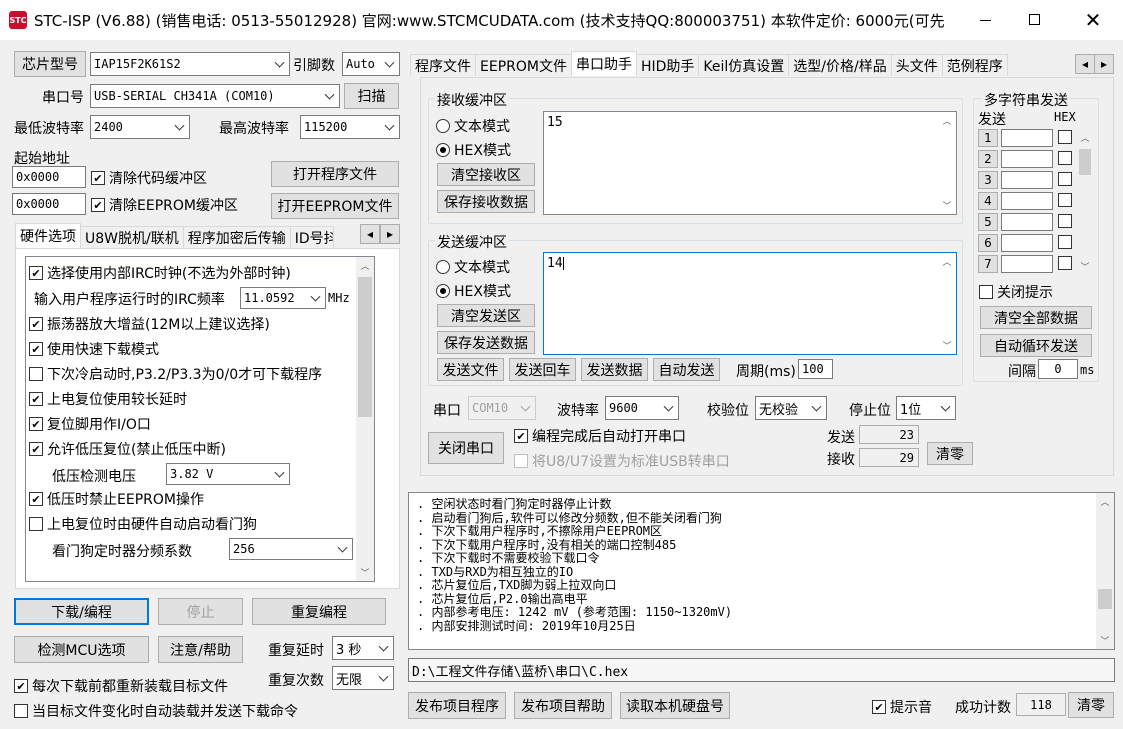  What do you see at coordinates (50, 64) in the screenshot?
I see `chip-model-button: 芯片型号` at bounding box center [50, 64].